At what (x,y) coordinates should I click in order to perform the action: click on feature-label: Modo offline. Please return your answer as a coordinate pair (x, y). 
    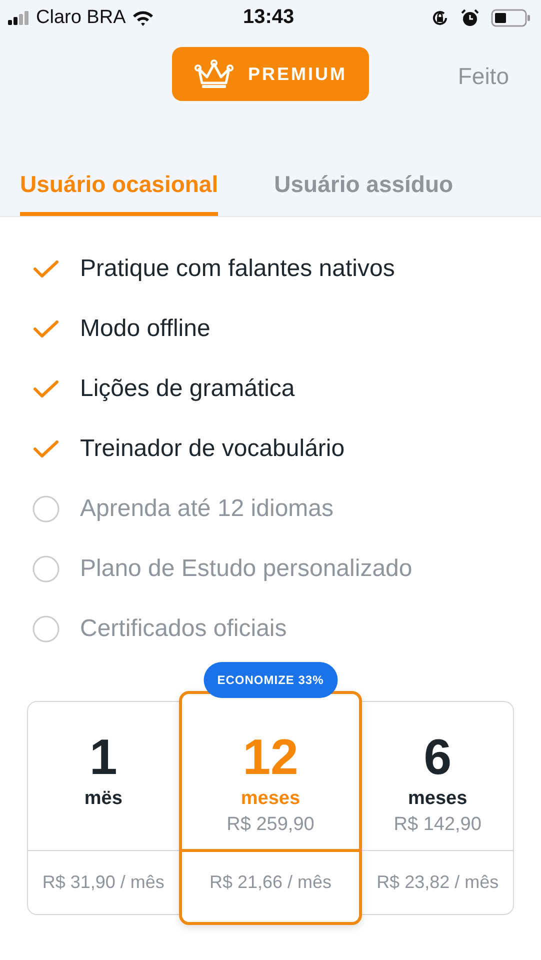
    Looking at the image, I should click on (145, 329).